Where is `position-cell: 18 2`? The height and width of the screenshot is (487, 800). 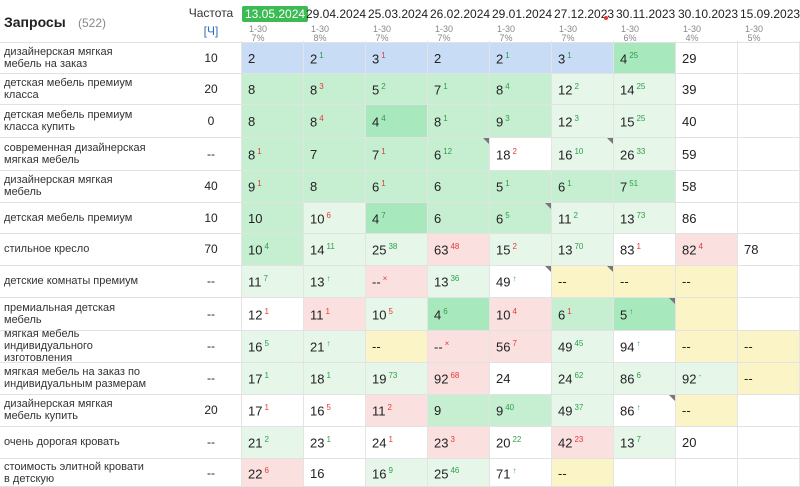 position-cell: 18 2 is located at coordinates (520, 154).